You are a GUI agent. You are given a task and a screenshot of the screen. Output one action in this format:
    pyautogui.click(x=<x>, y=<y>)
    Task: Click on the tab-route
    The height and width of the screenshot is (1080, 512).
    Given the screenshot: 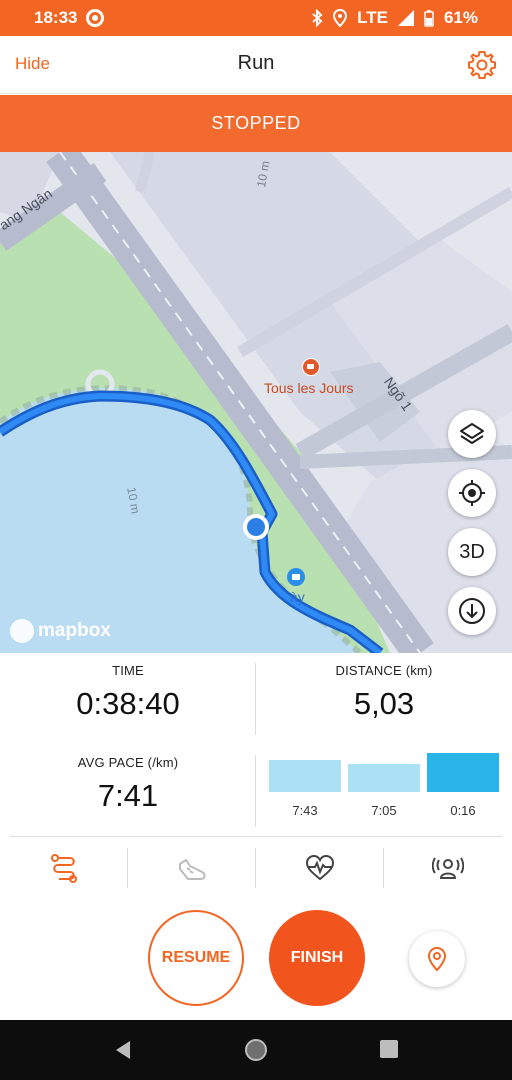 What is the action you would take?
    pyautogui.click(x=64, y=868)
    